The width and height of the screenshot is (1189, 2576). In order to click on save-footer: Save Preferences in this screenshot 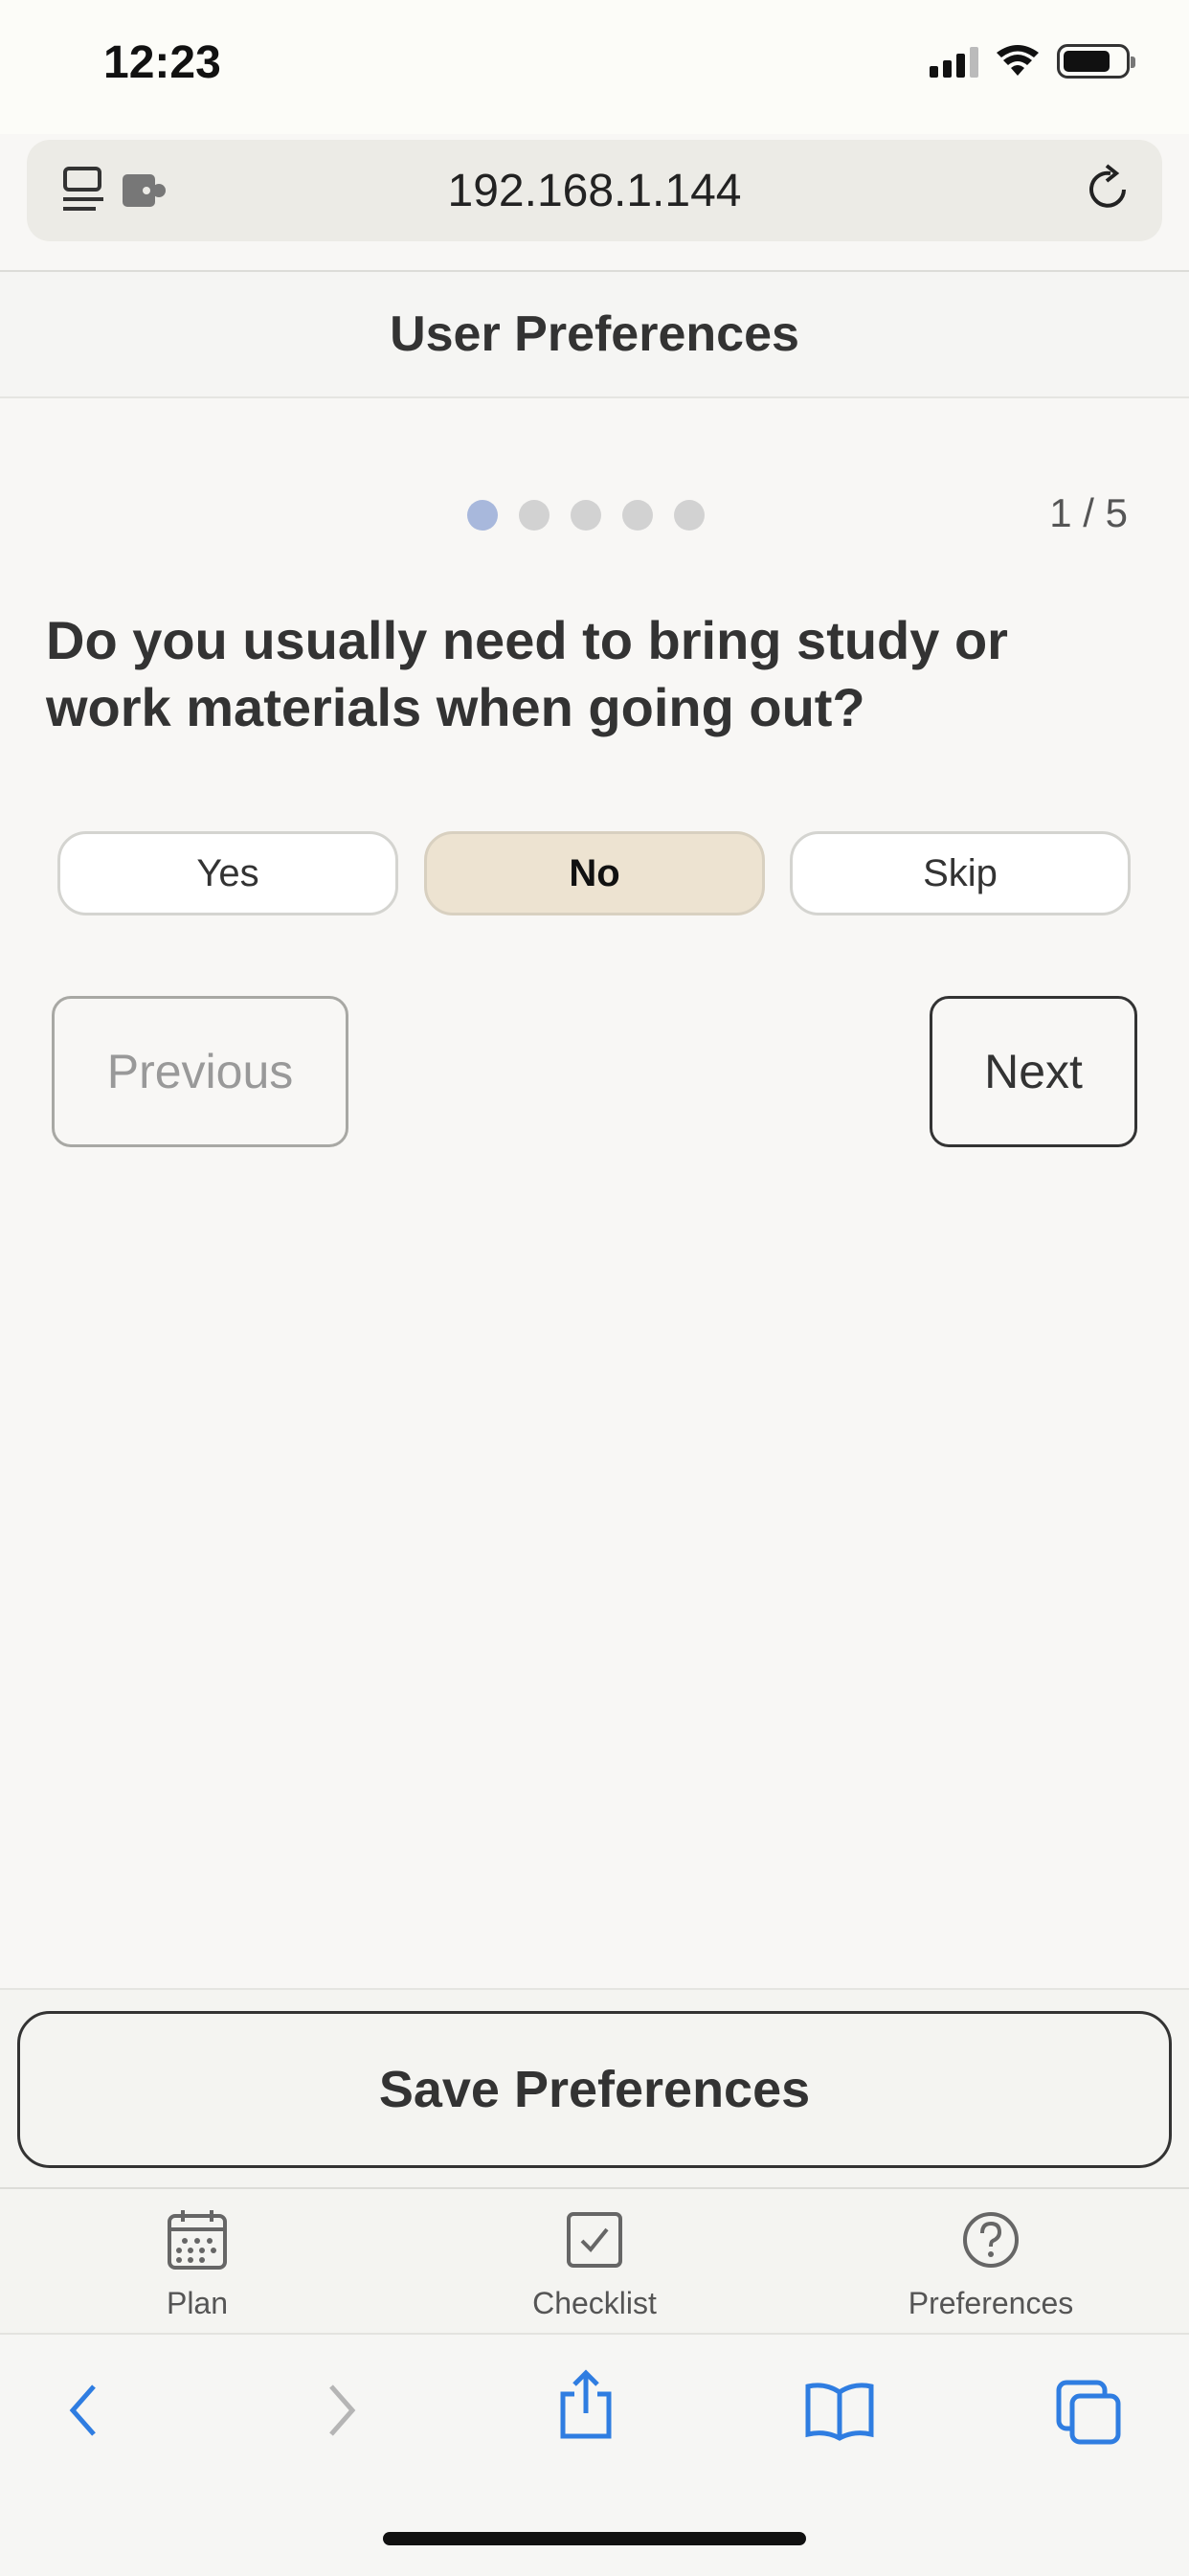, I will do `click(594, 2088)`.